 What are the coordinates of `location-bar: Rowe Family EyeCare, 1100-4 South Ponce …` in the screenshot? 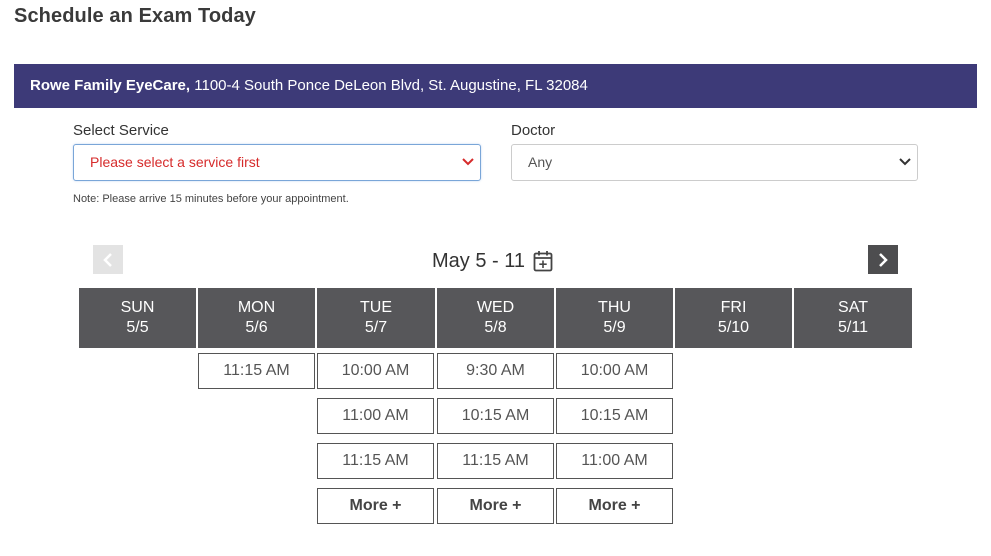 It's located at (495, 86).